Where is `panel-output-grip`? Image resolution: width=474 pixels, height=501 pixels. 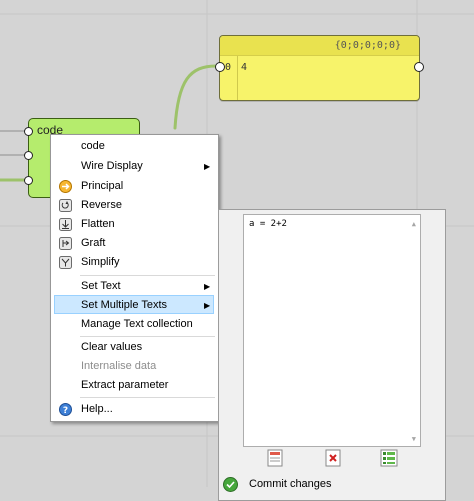
panel-output-grip is located at coordinates (419, 67).